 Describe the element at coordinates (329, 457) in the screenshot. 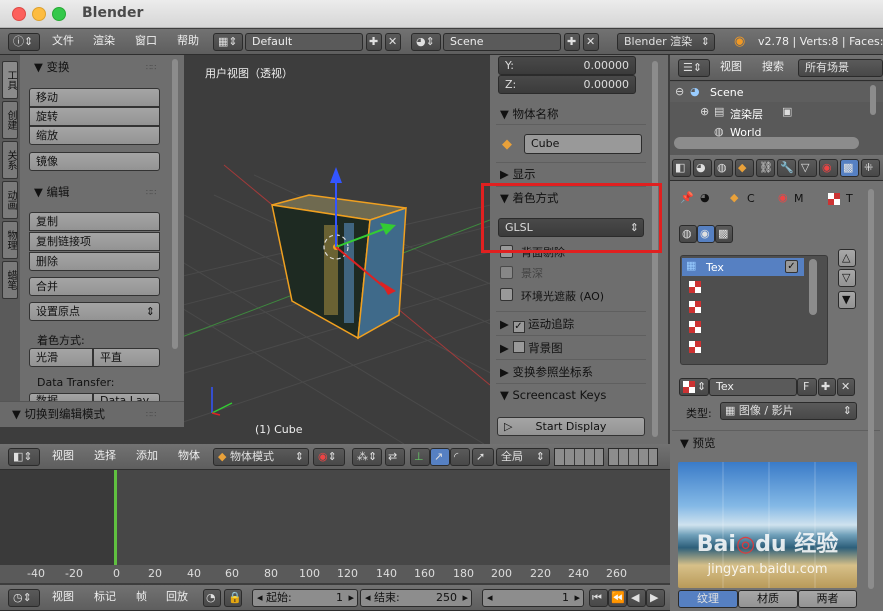

I see `viewport-shading-button: ◉⇕` at that location.